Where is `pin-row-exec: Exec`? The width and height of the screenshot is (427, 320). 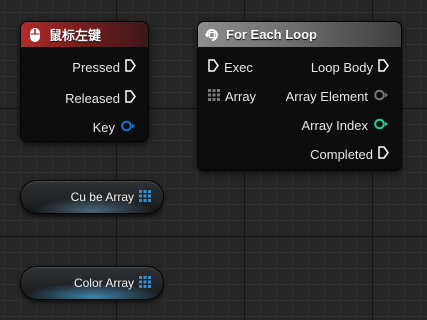
pin-row-exec: Exec is located at coordinates (230, 67).